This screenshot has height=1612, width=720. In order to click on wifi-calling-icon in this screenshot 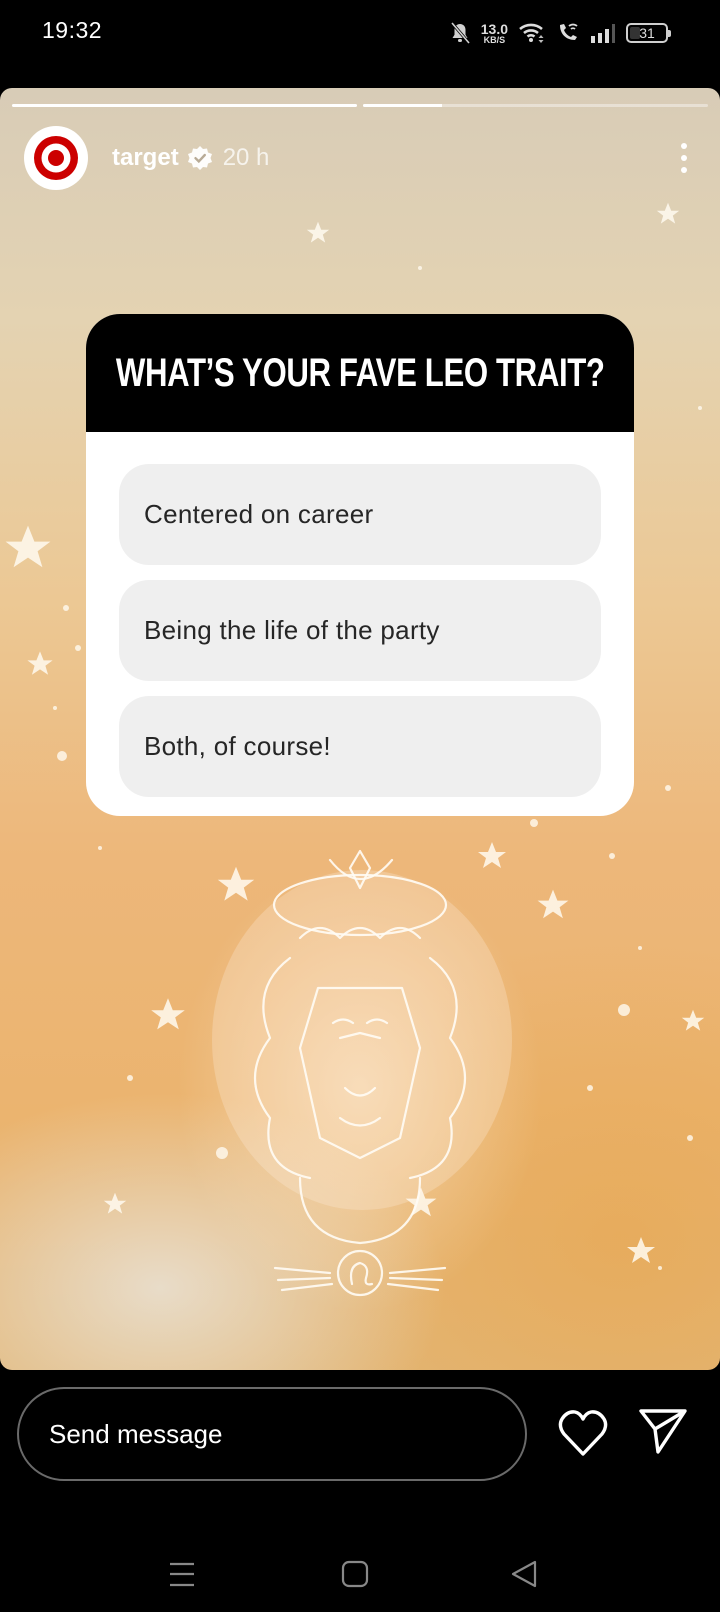, I will do `click(569, 31)`.